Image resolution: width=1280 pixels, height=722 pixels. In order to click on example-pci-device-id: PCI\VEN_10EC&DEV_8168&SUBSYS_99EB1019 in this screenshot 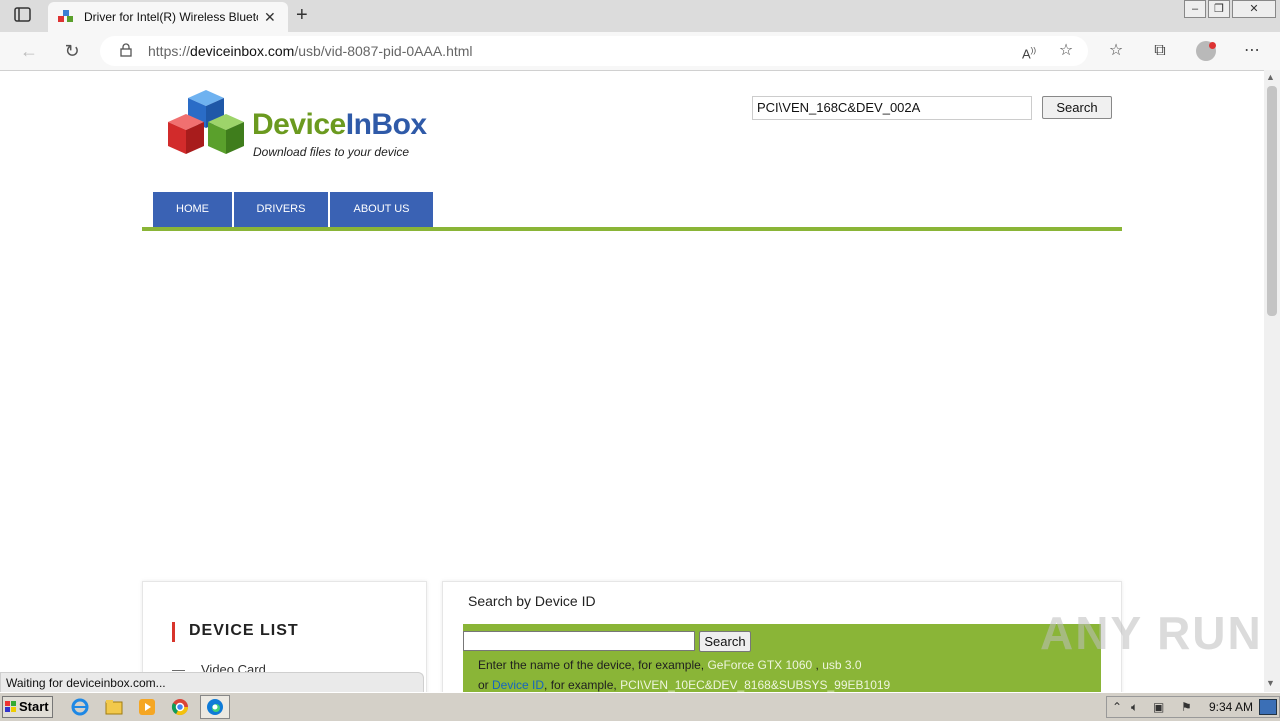, I will do `click(755, 685)`.